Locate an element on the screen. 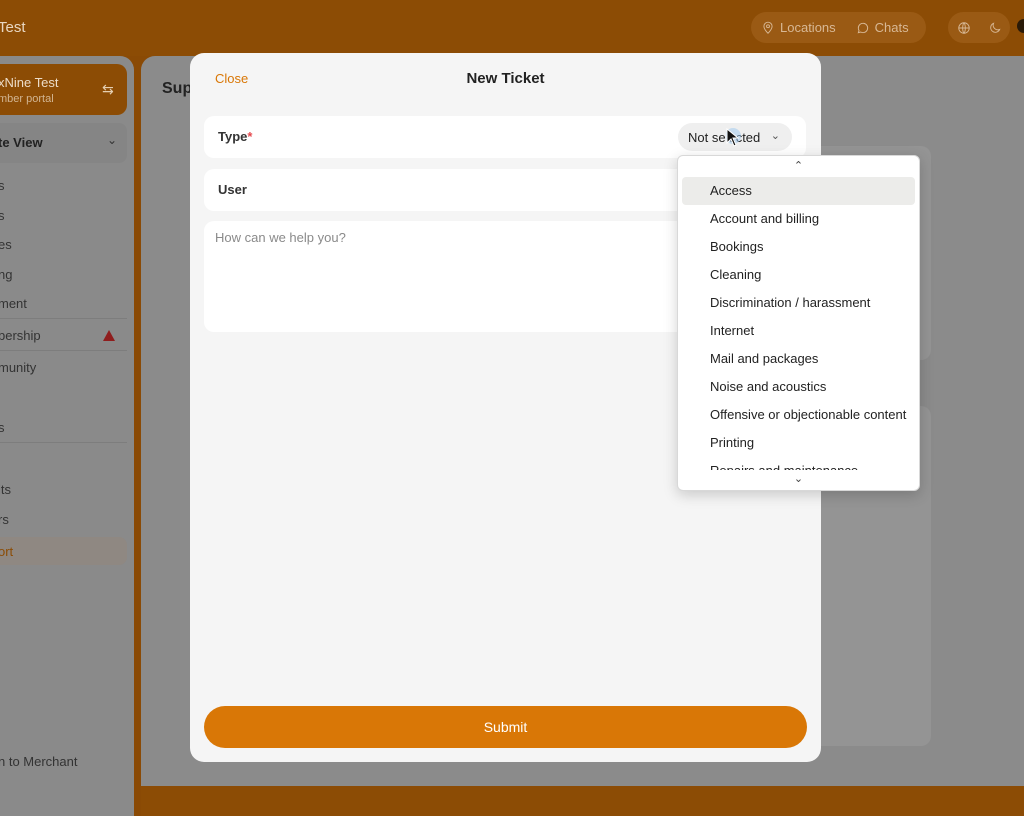 The image size is (1024, 816). option-cleaning: Cleaning is located at coordinates (798, 275).